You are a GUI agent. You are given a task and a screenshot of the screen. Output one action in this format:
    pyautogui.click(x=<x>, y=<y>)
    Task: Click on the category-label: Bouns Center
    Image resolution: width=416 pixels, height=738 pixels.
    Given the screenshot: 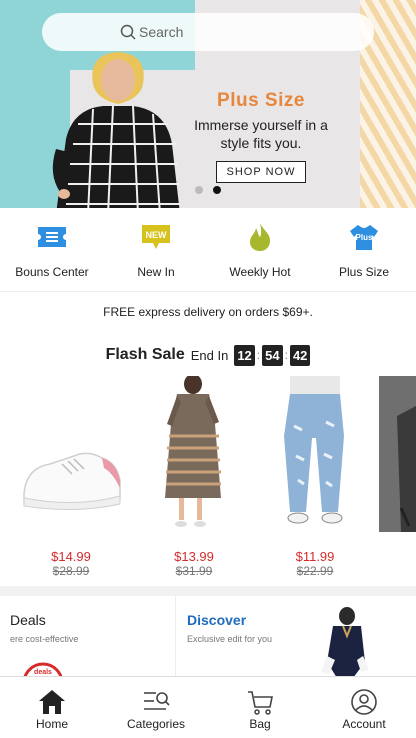 What is the action you would take?
    pyautogui.click(x=52, y=272)
    